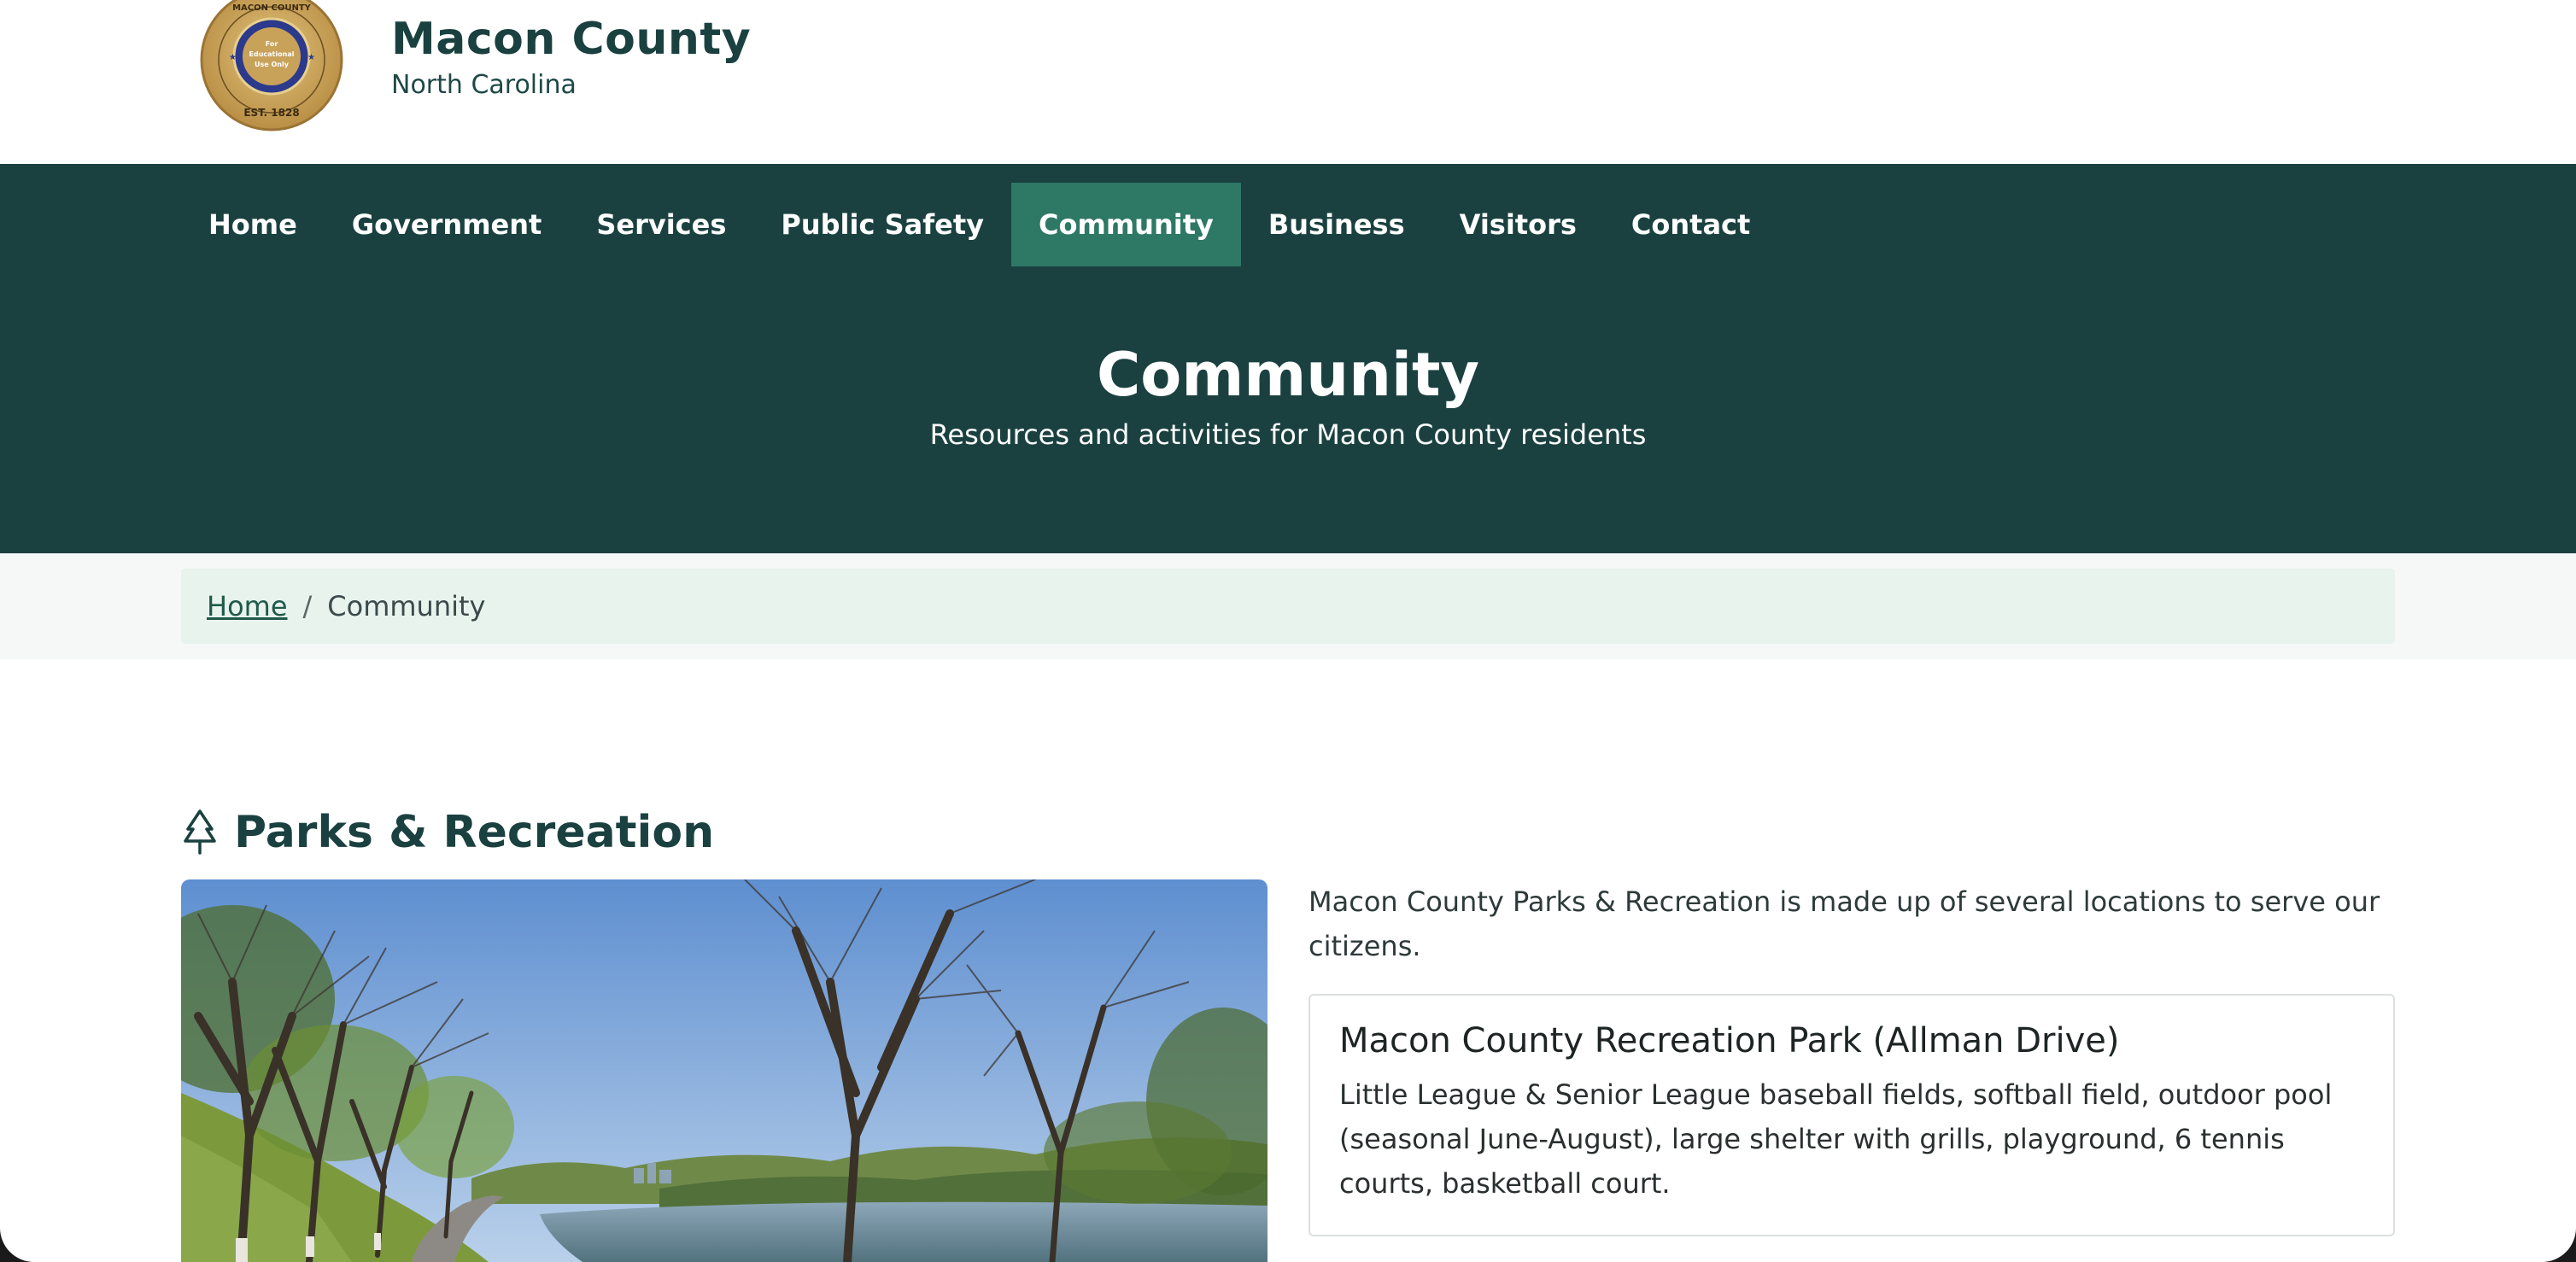  Describe the element at coordinates (253, 224) in the screenshot. I see `nav-item-home: Home` at that location.